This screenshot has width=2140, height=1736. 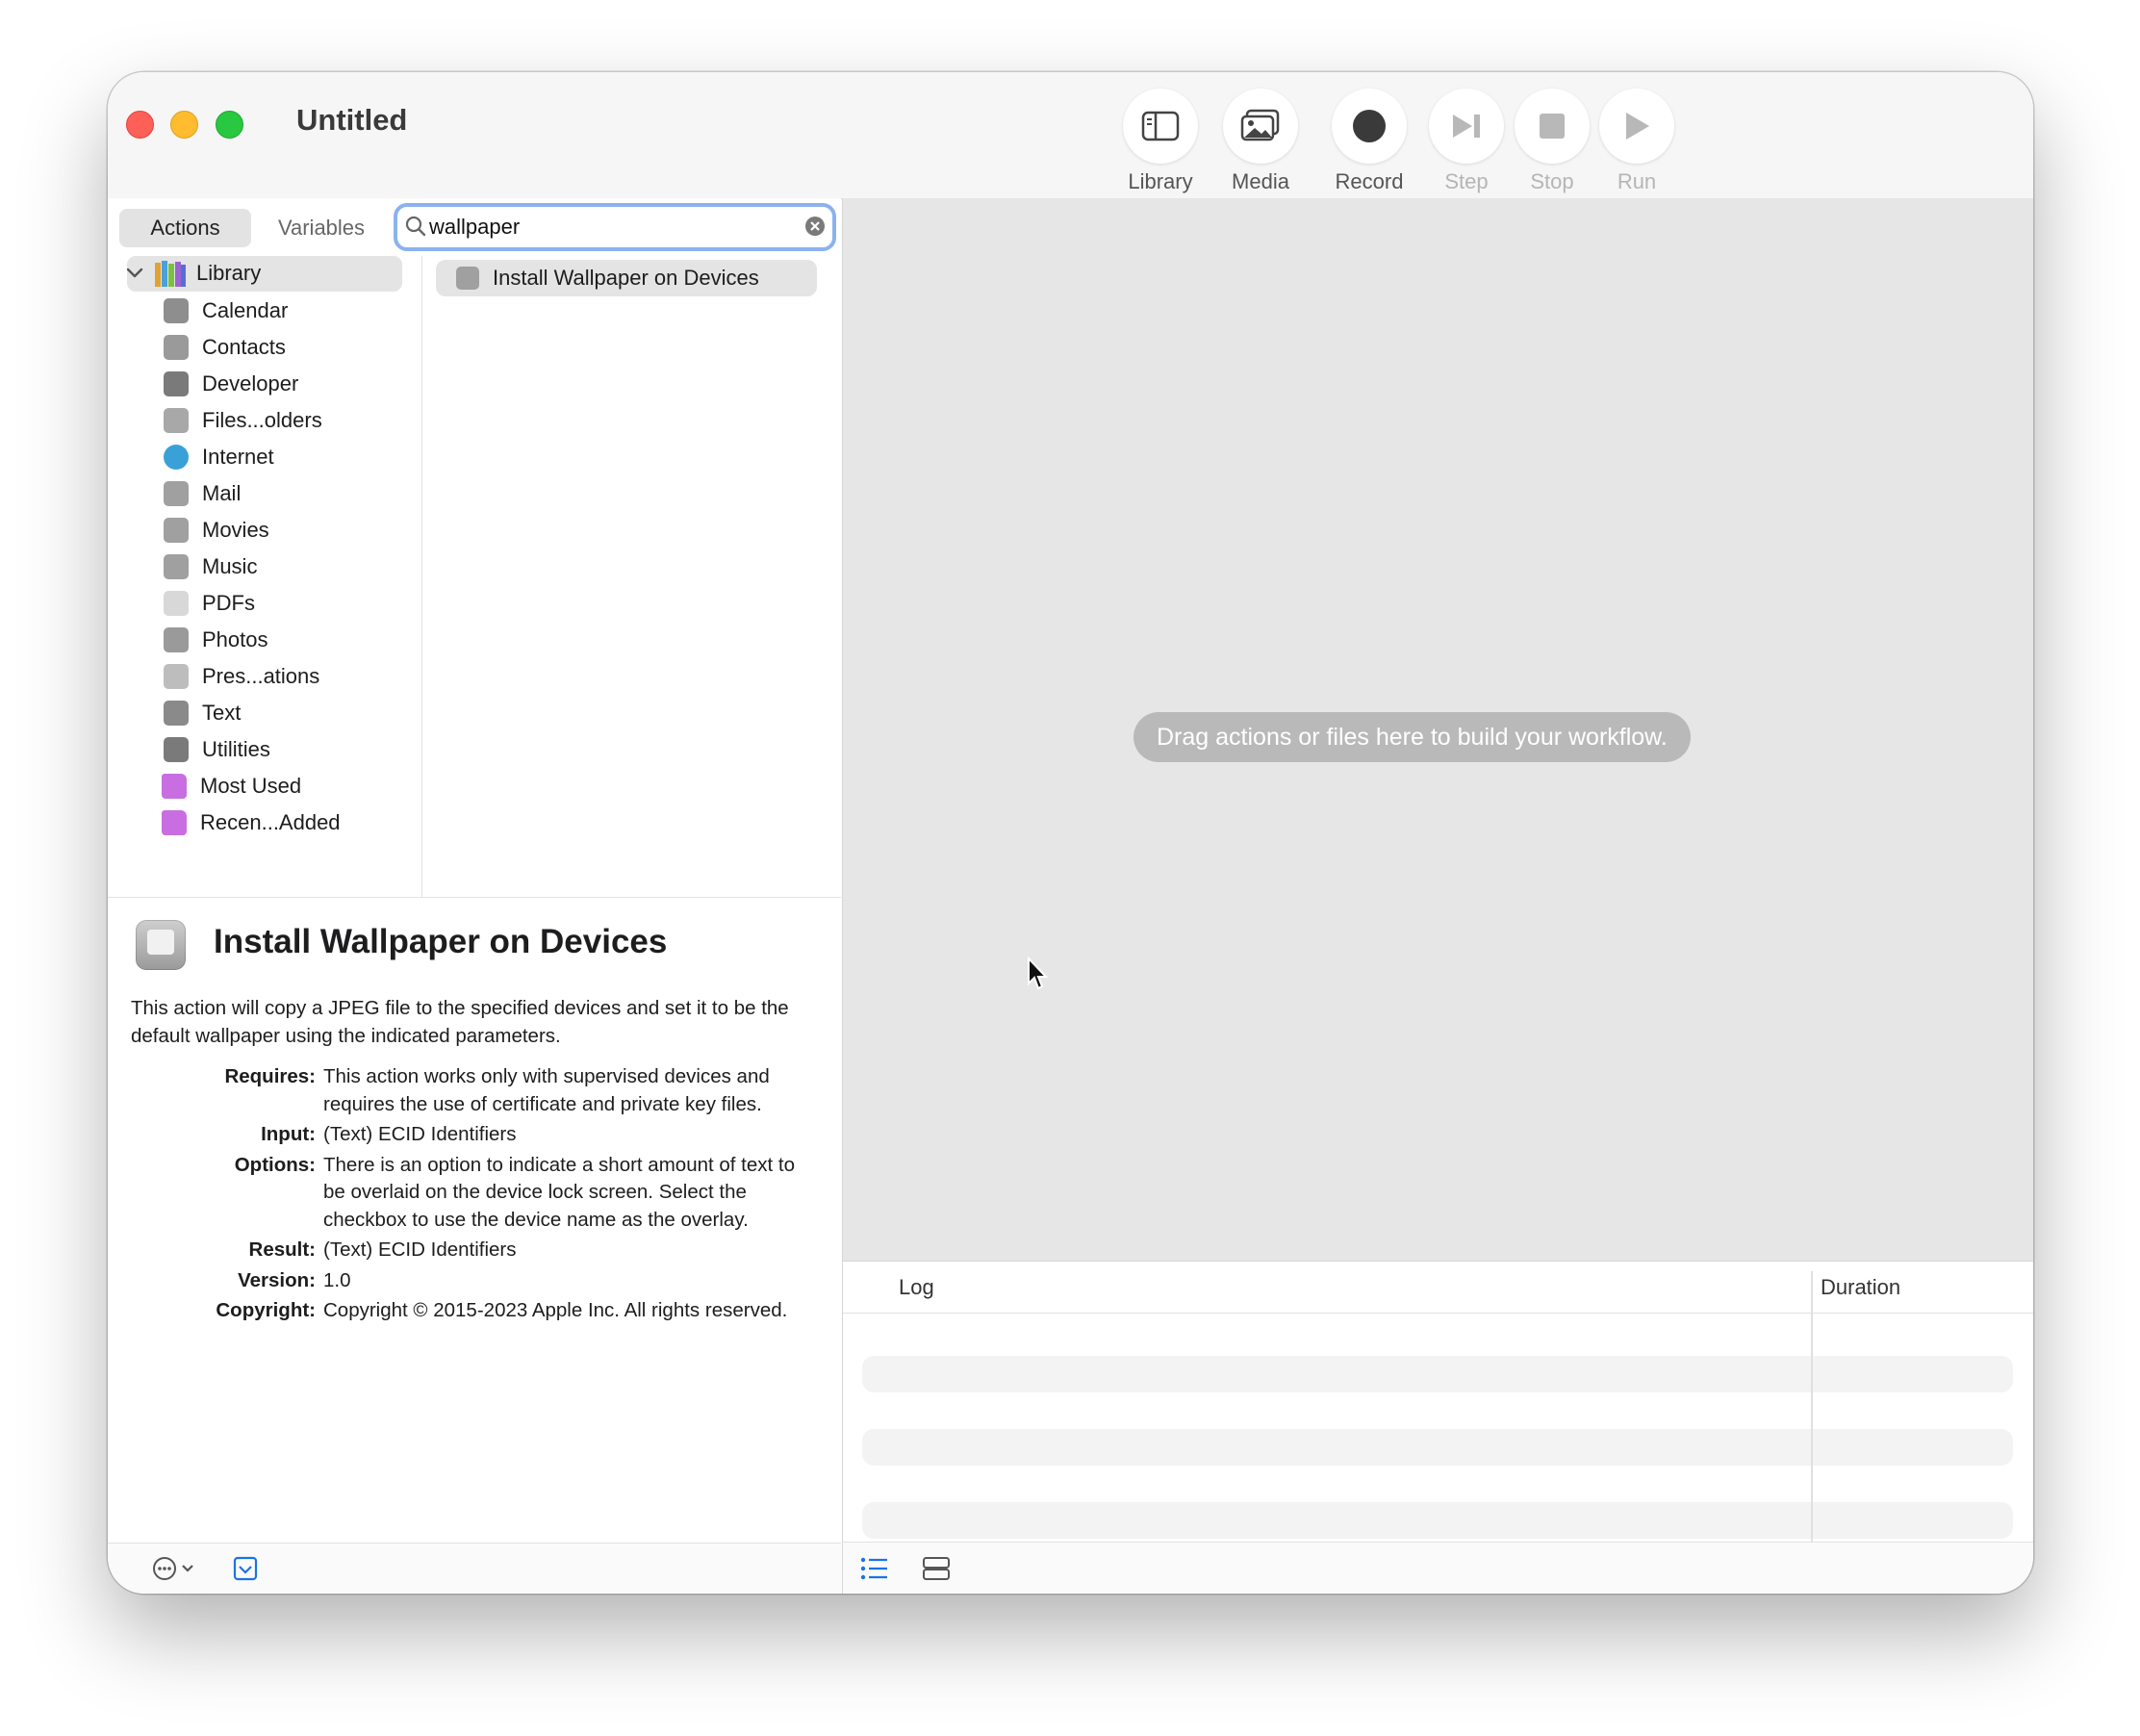 What do you see at coordinates (238, 457) in the screenshot?
I see `library-item-label: Internet` at bounding box center [238, 457].